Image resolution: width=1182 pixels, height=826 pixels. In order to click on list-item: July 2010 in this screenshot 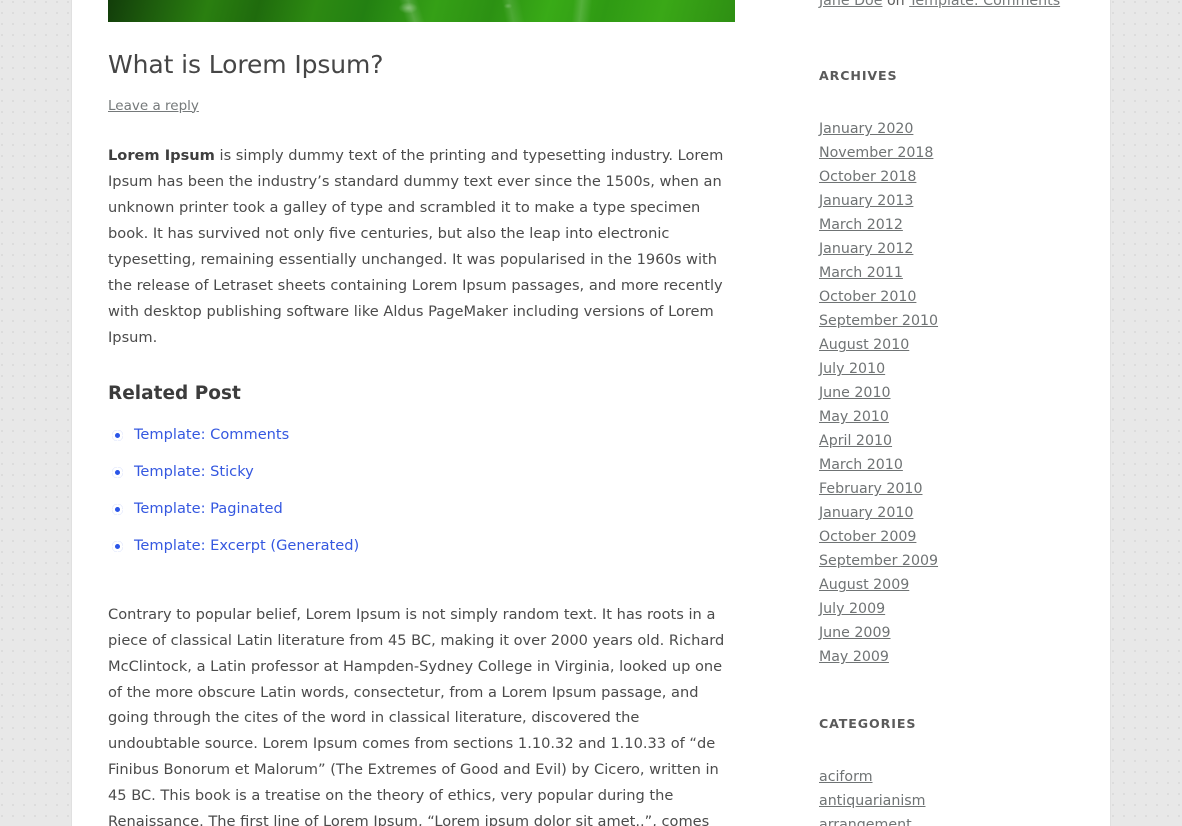, I will do `click(944, 369)`.